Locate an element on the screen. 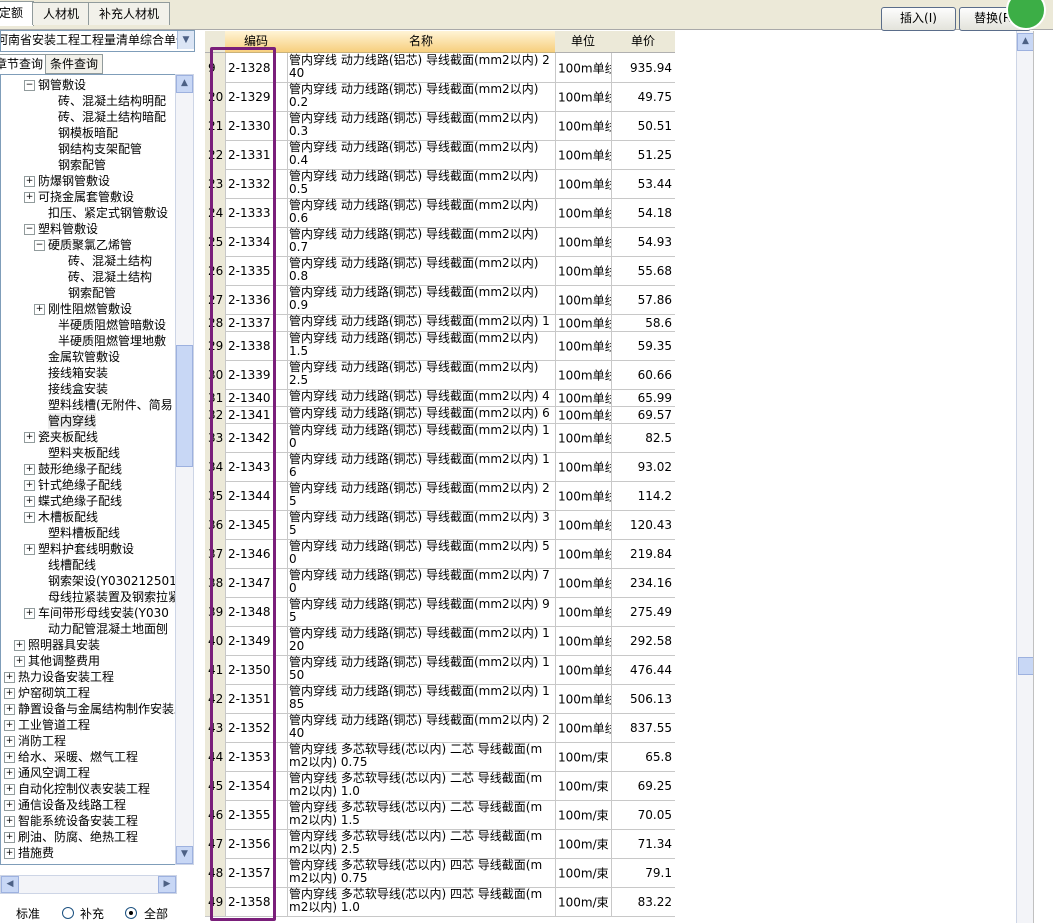  tree-item: + 通信设备及线路工程 is located at coordinates (88, 805).